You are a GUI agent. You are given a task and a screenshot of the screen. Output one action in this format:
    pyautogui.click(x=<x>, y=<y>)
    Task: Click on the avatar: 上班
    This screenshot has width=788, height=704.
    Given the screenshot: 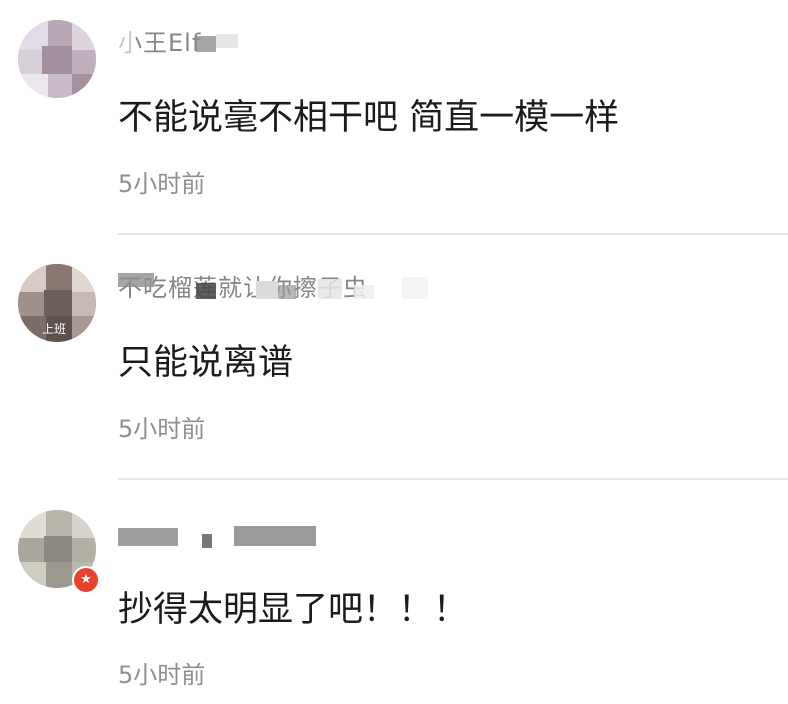 What is the action you would take?
    pyautogui.click(x=57, y=303)
    